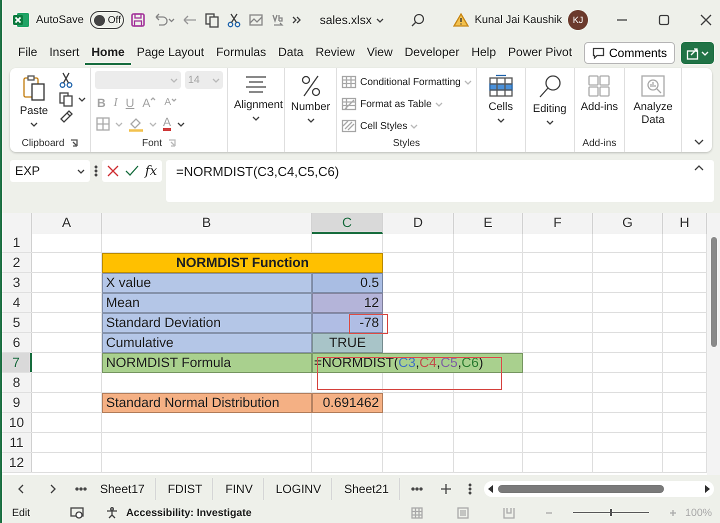 The width and height of the screenshot is (720, 523). I want to click on previous-sheet-icon, so click(21, 489).